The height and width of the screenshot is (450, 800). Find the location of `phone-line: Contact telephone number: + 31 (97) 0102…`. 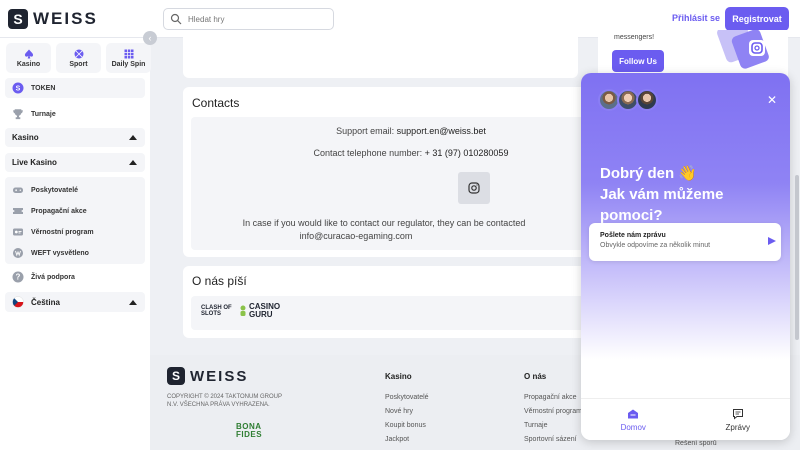

phone-line: Contact telephone number: + 31 (97) 0102… is located at coordinates (411, 153).